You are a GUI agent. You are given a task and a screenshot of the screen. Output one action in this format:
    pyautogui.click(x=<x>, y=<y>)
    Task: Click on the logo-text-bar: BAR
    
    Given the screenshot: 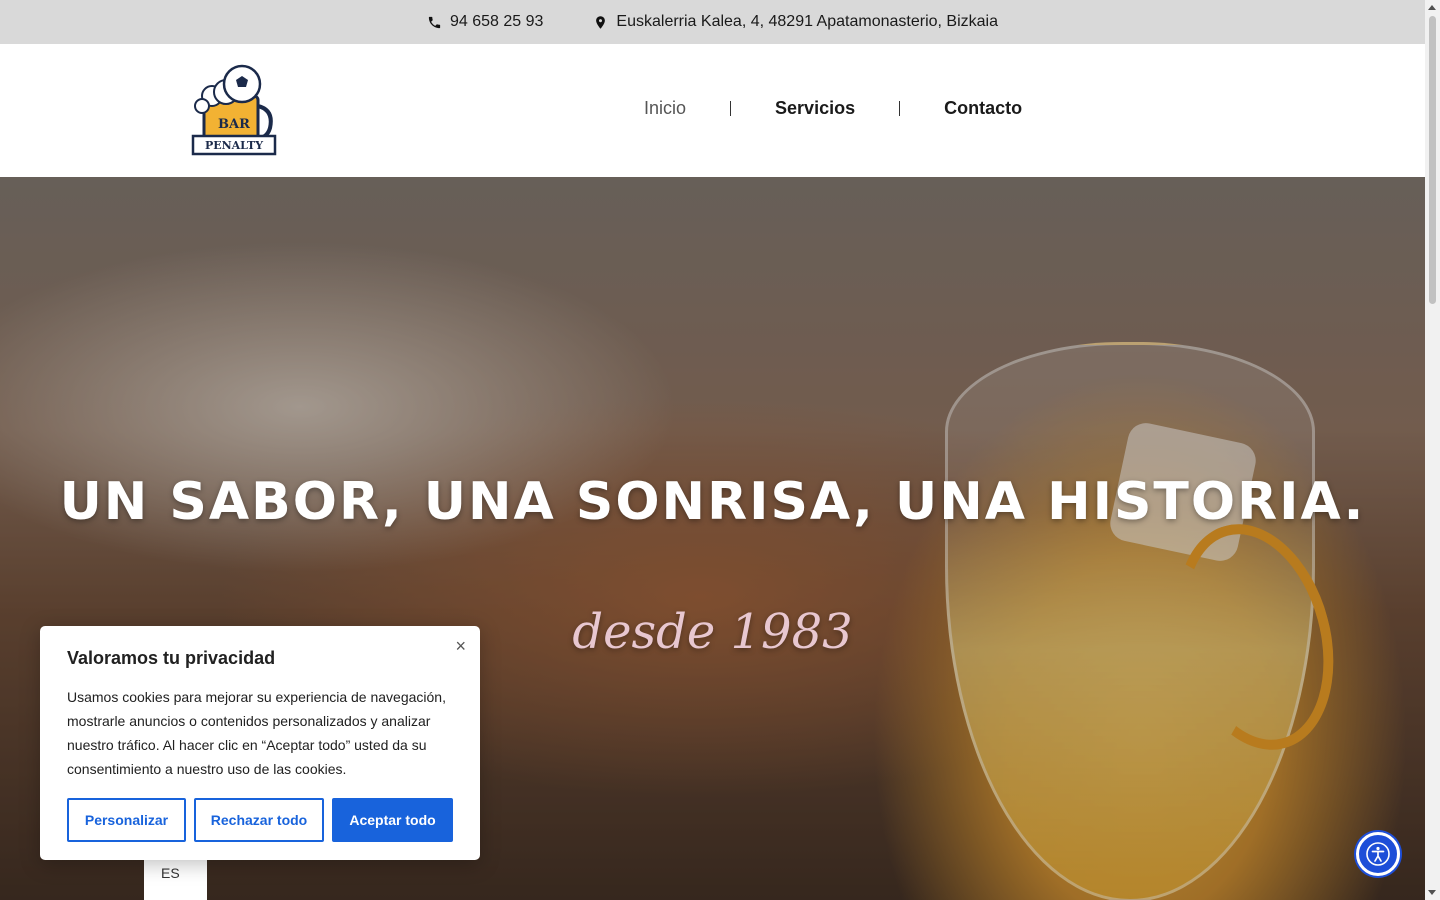 What is the action you would take?
    pyautogui.click(x=234, y=124)
    